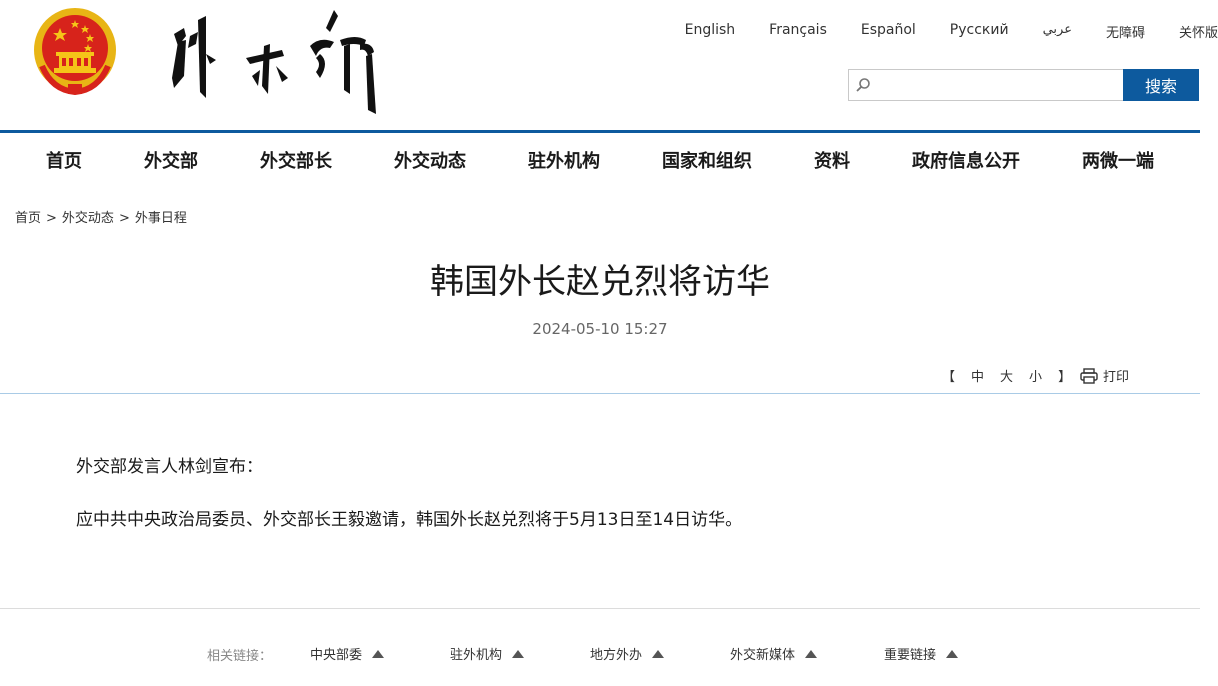  What do you see at coordinates (888, 32) in the screenshot?
I see `lang-spanish: Español` at bounding box center [888, 32].